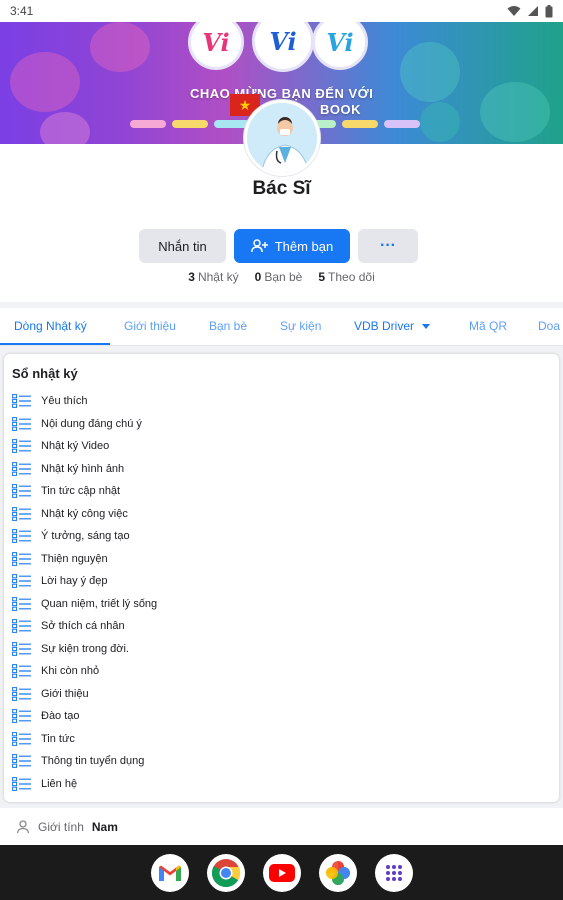 The width and height of the screenshot is (563, 900). I want to click on diary-item-label: Nhật ký Video, so click(75, 446).